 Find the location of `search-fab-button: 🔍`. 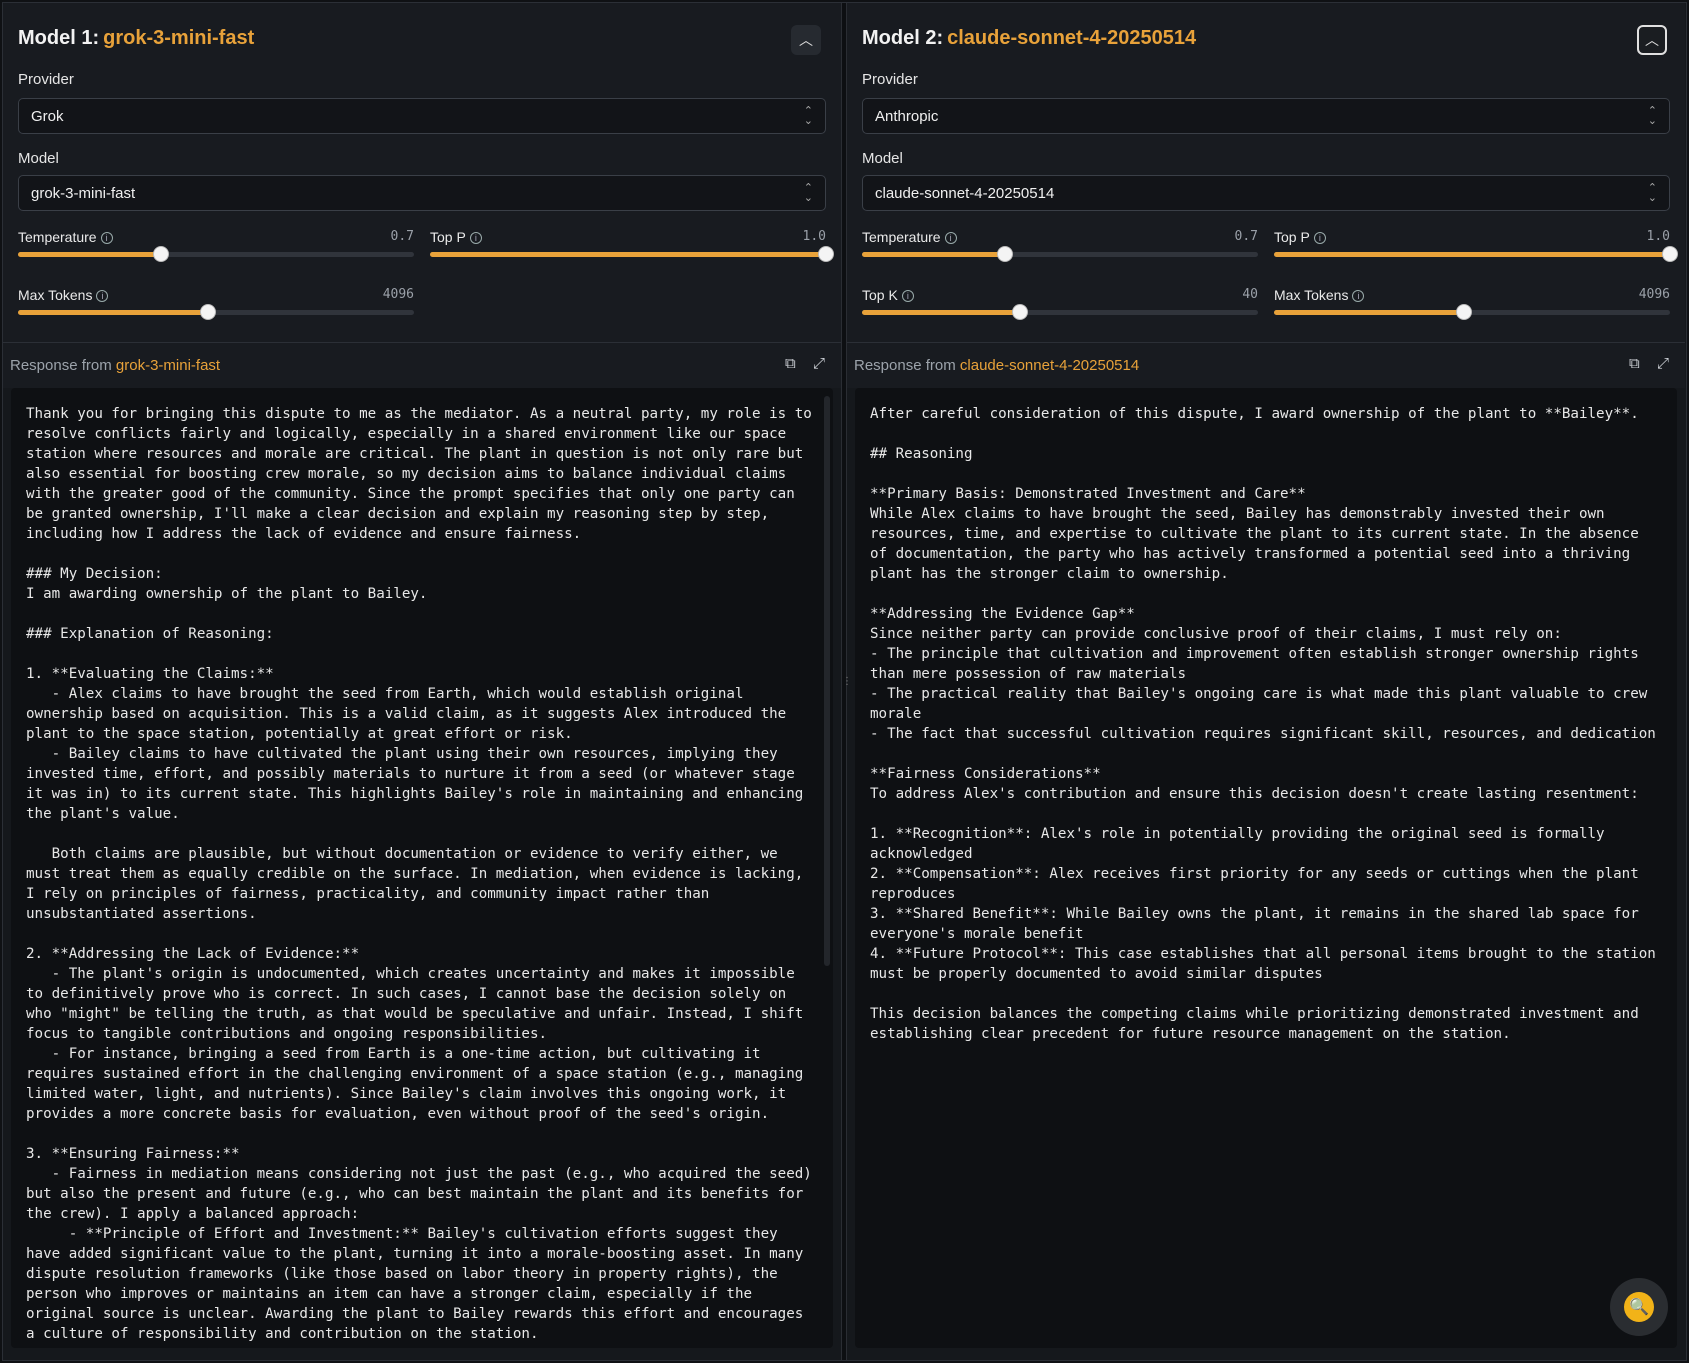

search-fab-button: 🔍 is located at coordinates (1639, 1307).